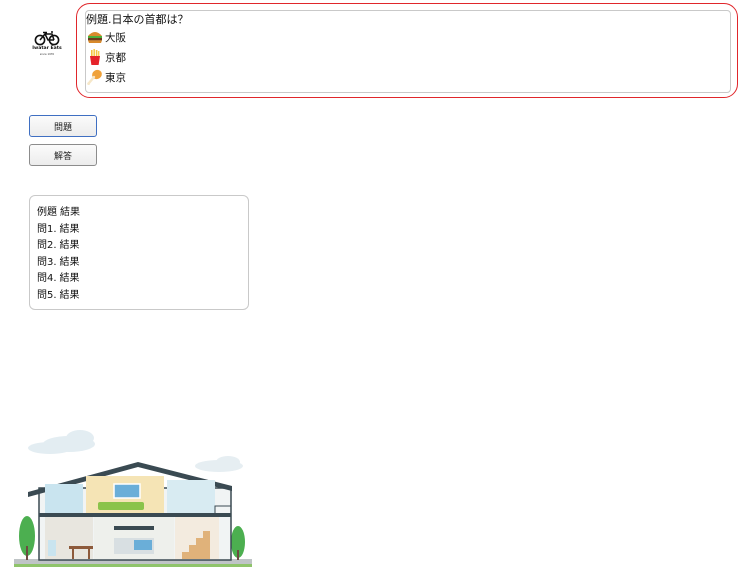 Image resolution: width=746 pixels, height=575 pixels. What do you see at coordinates (47, 295) in the screenshot?
I see `result-label: 問5.` at bounding box center [47, 295].